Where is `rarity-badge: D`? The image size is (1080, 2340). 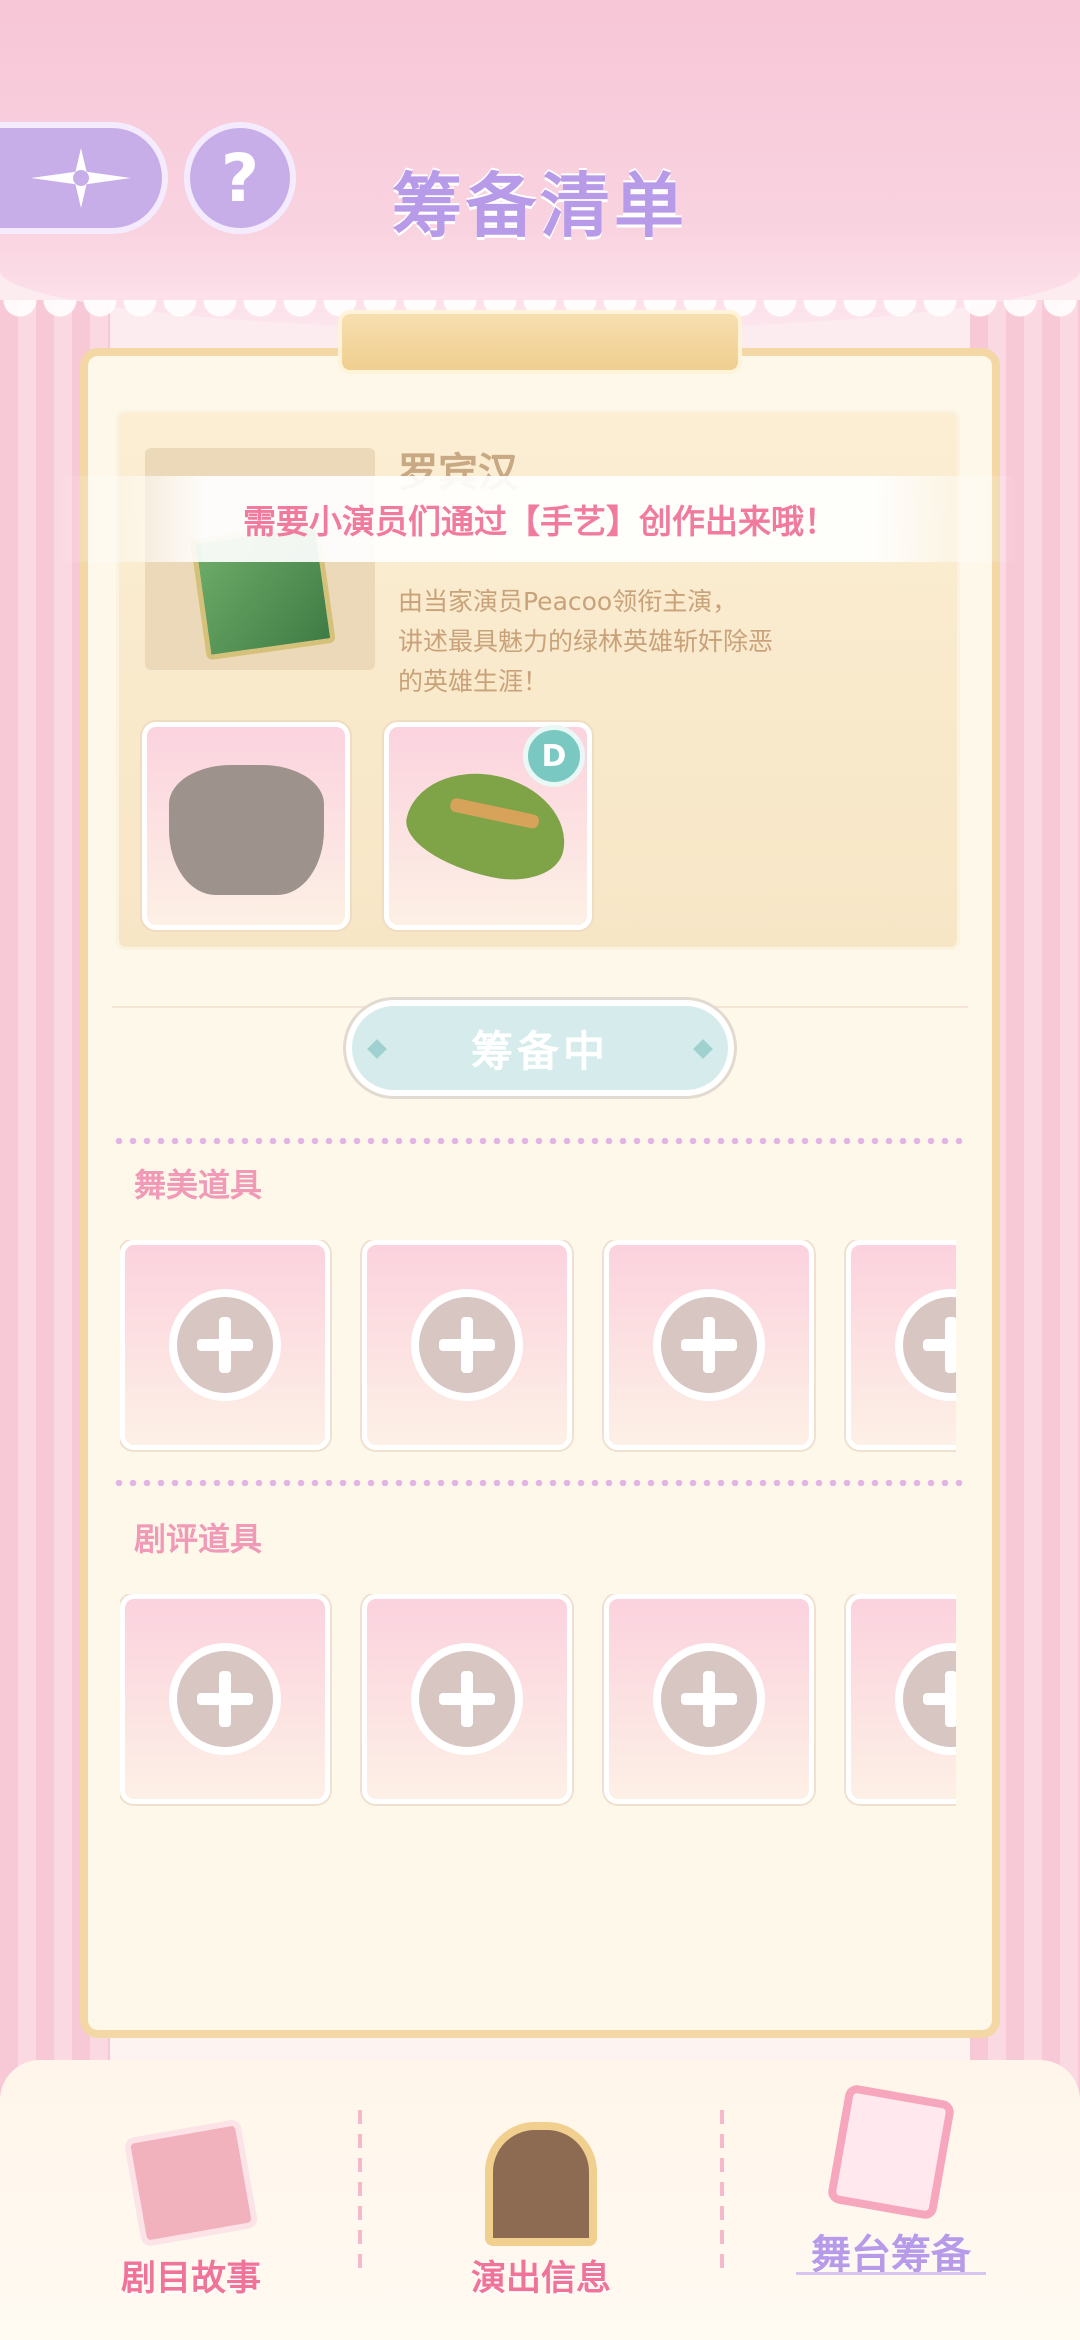 rarity-badge: D is located at coordinates (554, 756).